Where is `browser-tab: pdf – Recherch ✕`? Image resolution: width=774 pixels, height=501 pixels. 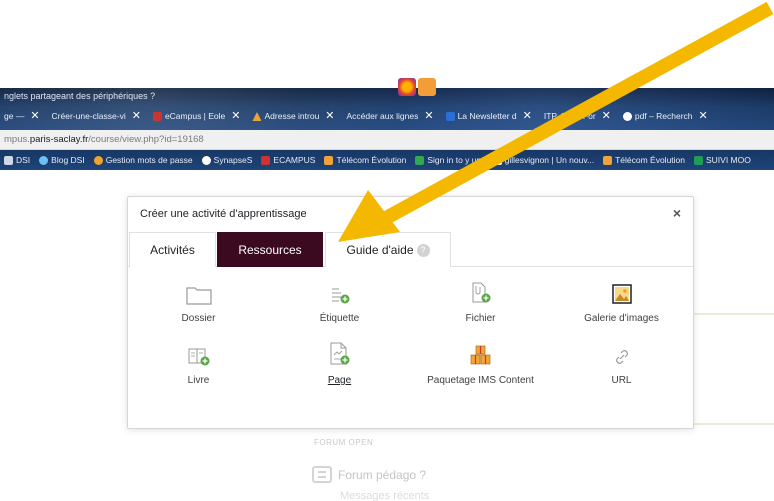 browser-tab: pdf – Recherch ✕ is located at coordinates (665, 116).